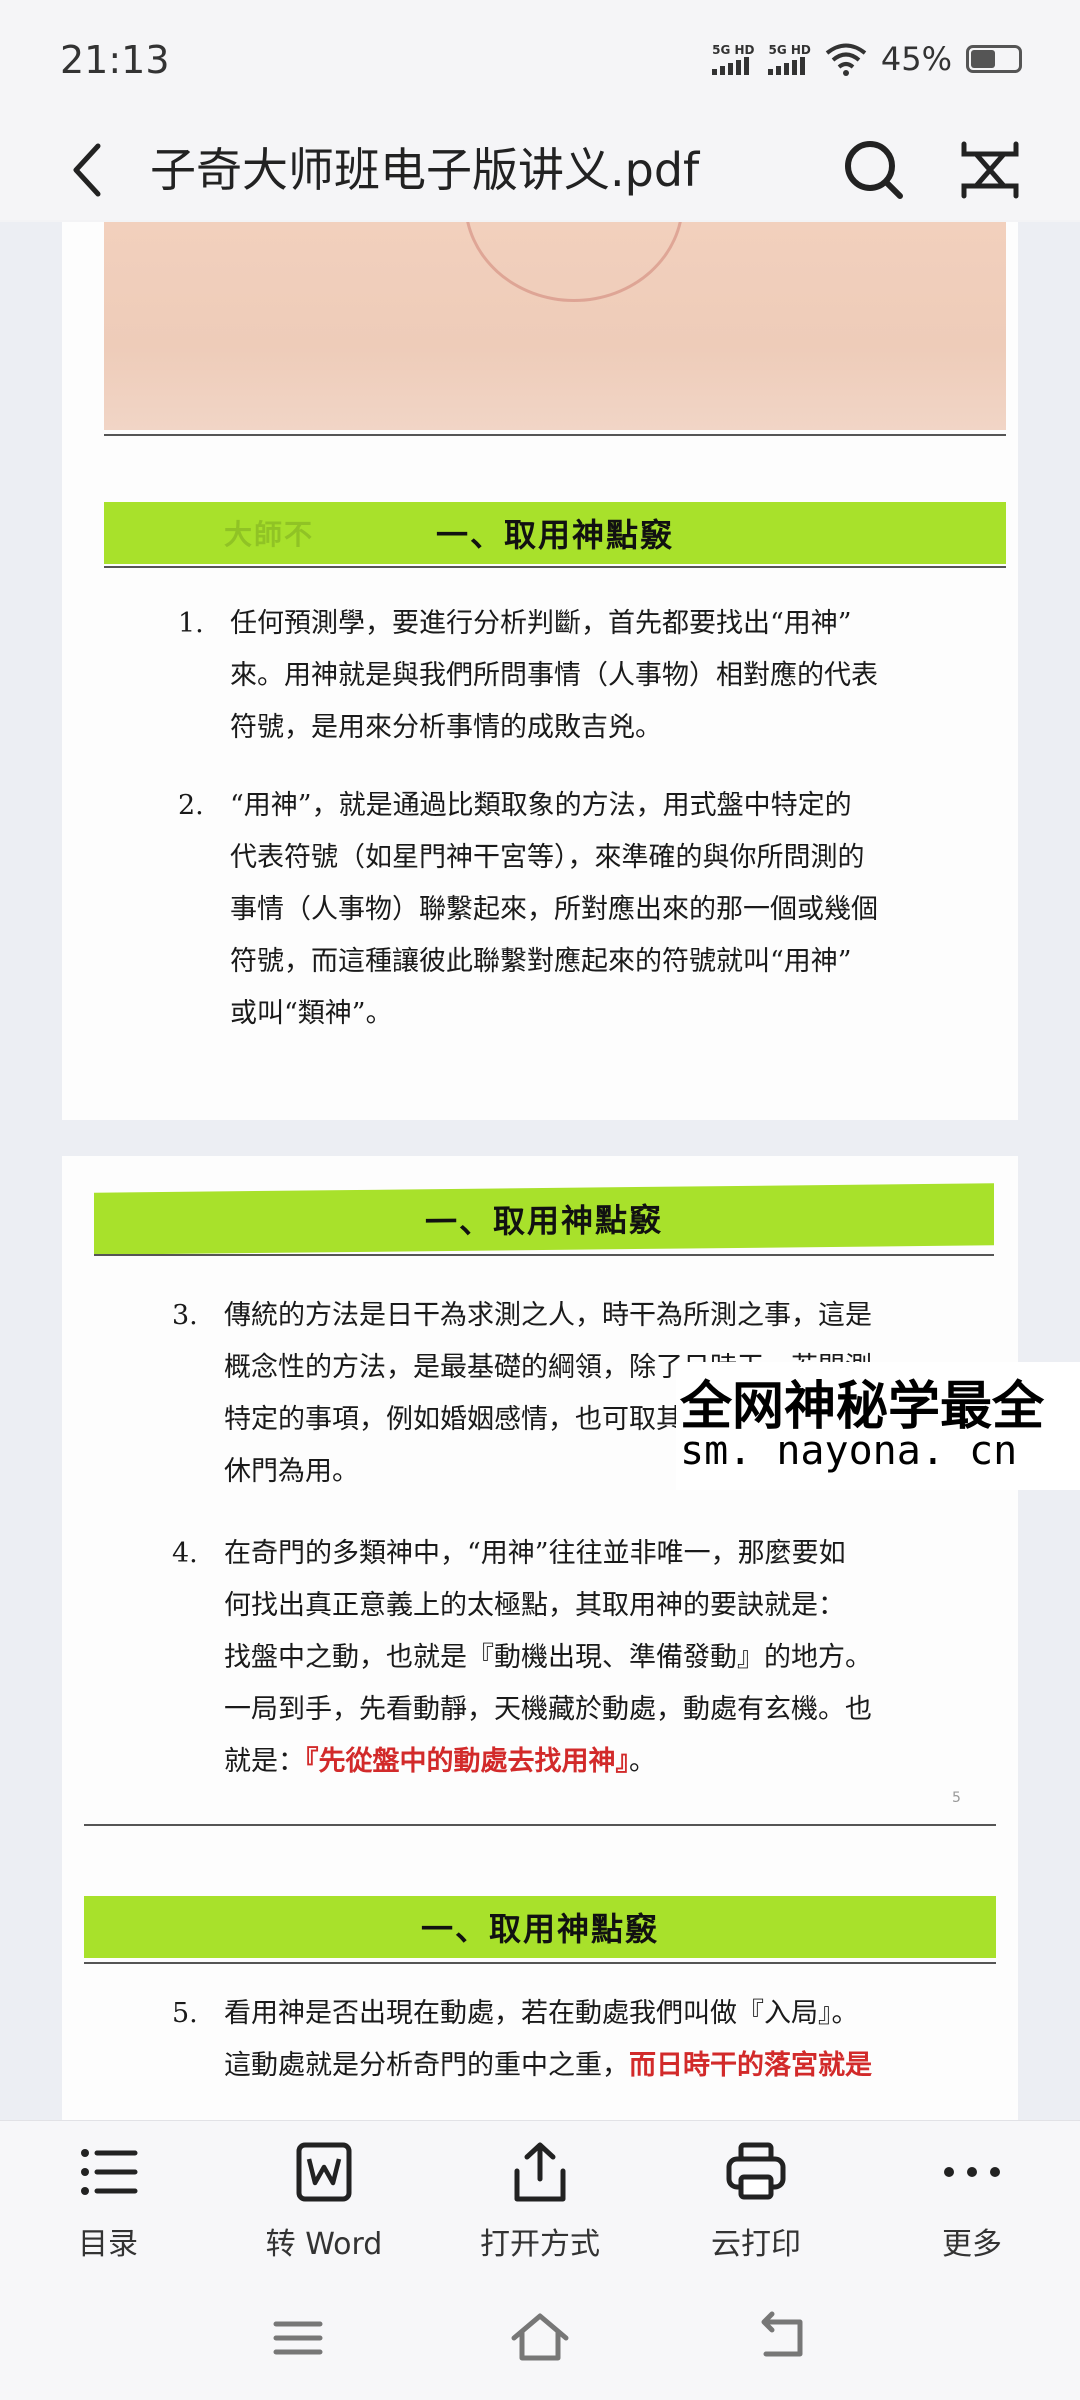 This screenshot has width=1080, height=2400. I want to click on item-line-highlight: 就是：『先從盤中的動處去找用神』。, so click(548, 1762).